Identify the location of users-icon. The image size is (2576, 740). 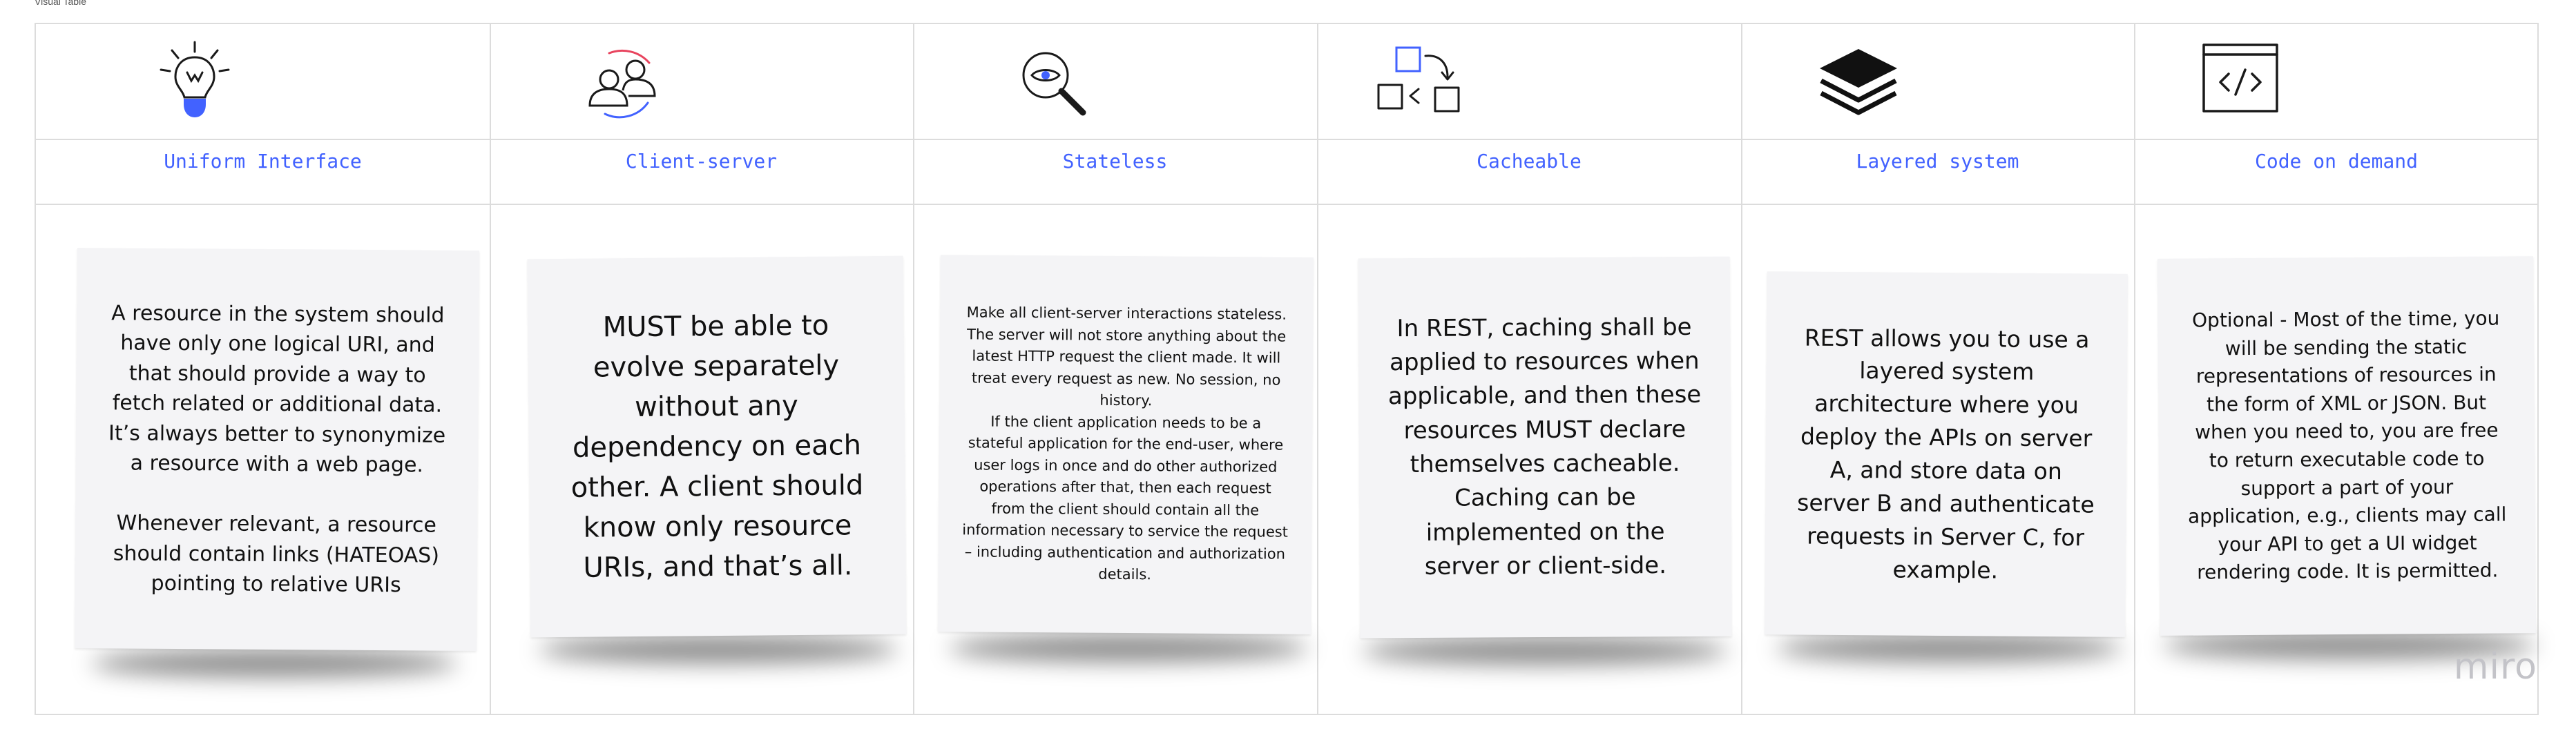
(622, 84).